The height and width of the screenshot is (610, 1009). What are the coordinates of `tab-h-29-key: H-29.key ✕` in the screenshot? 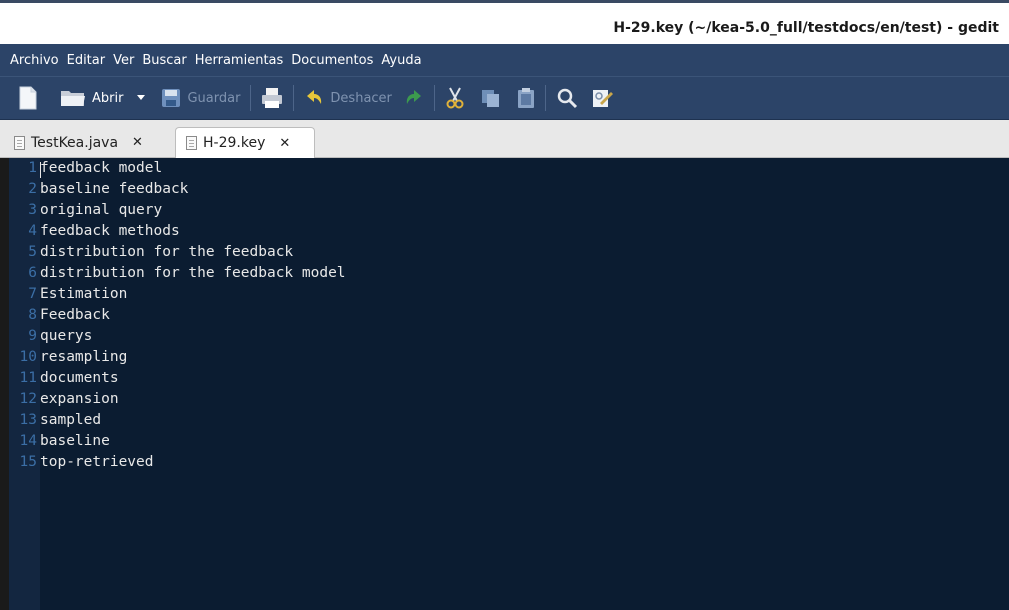 It's located at (245, 142).